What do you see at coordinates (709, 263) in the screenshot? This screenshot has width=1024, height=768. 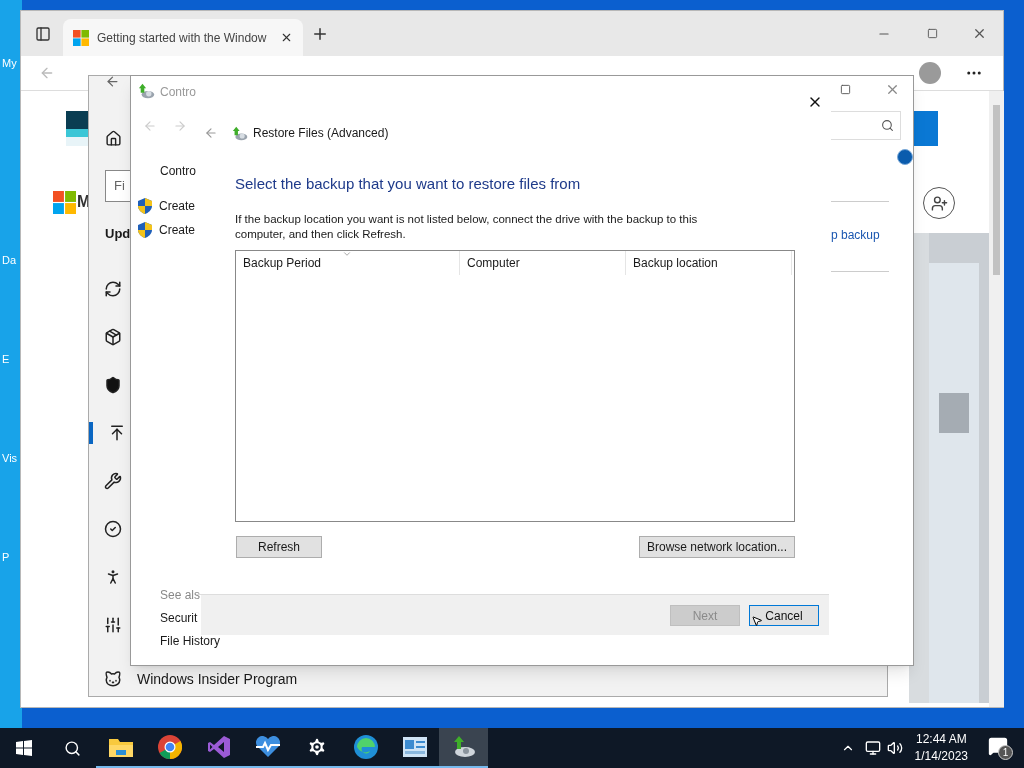 I see `column-header: Backup location` at bounding box center [709, 263].